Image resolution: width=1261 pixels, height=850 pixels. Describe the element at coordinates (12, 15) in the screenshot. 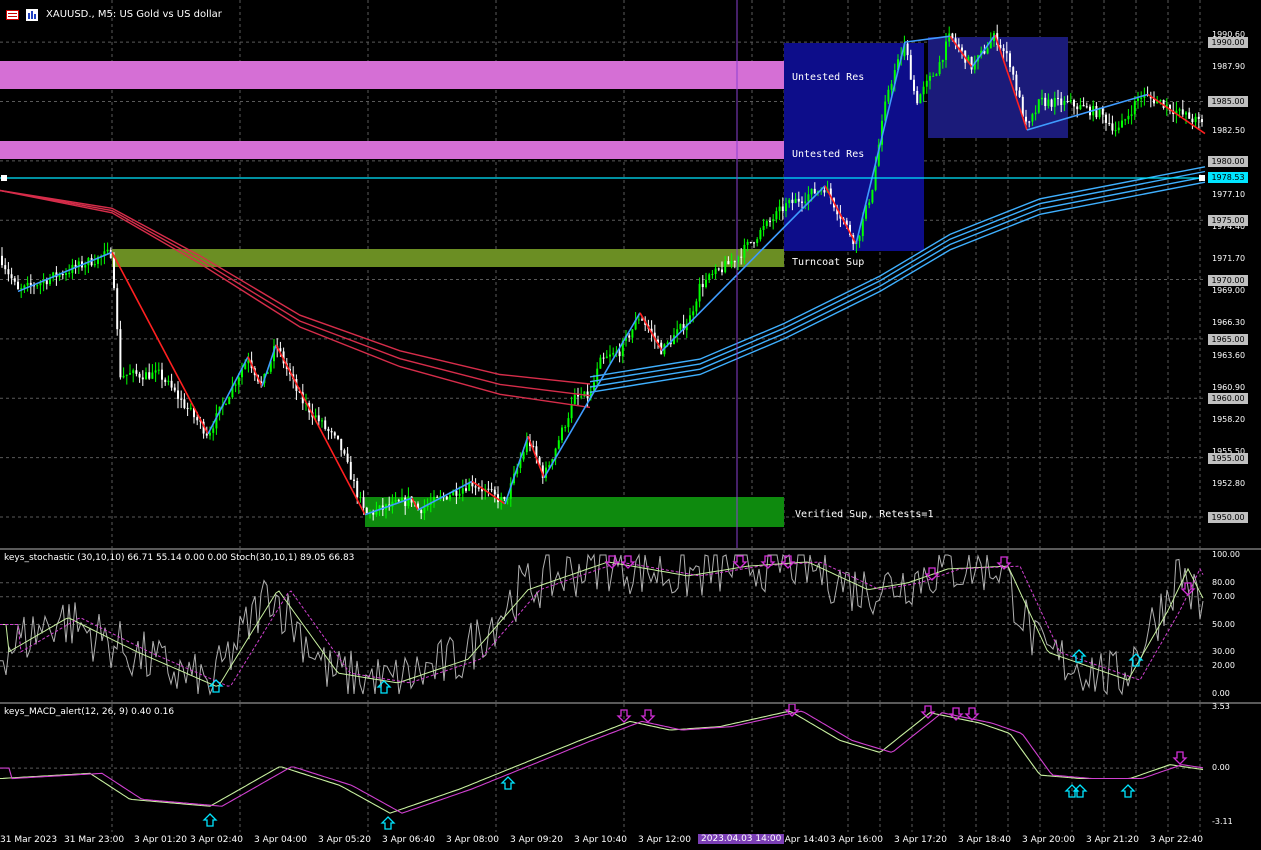

I see `chart-window-icon` at that location.